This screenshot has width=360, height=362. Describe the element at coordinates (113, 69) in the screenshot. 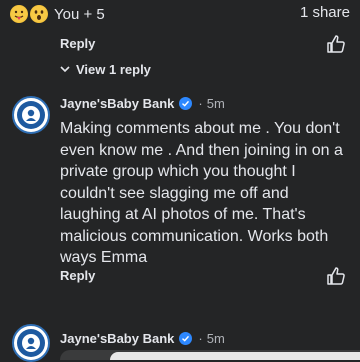

I see `view-replies-label: View 1 reply` at that location.